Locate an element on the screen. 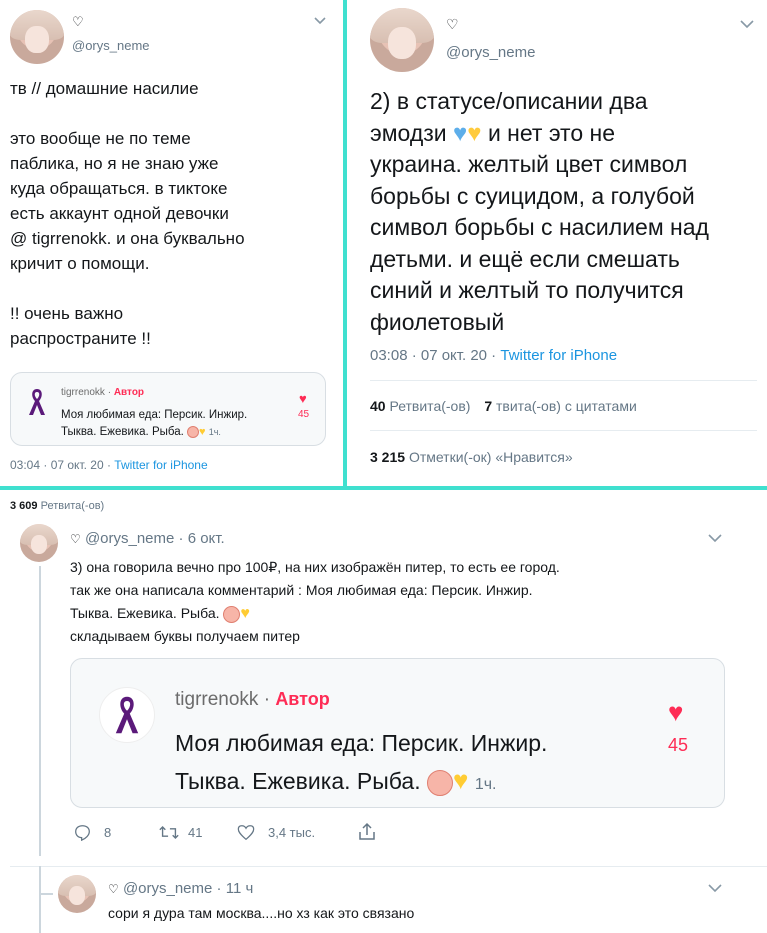  reply-icon is located at coordinates (82, 833).